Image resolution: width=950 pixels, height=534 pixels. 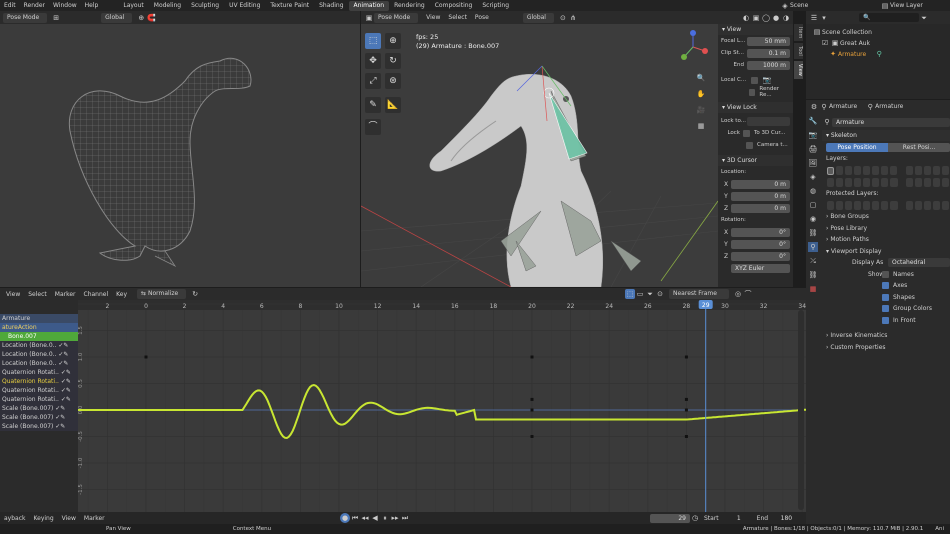 What do you see at coordinates (331, 6) in the screenshot?
I see `tab-shading: Shading` at bounding box center [331, 6].